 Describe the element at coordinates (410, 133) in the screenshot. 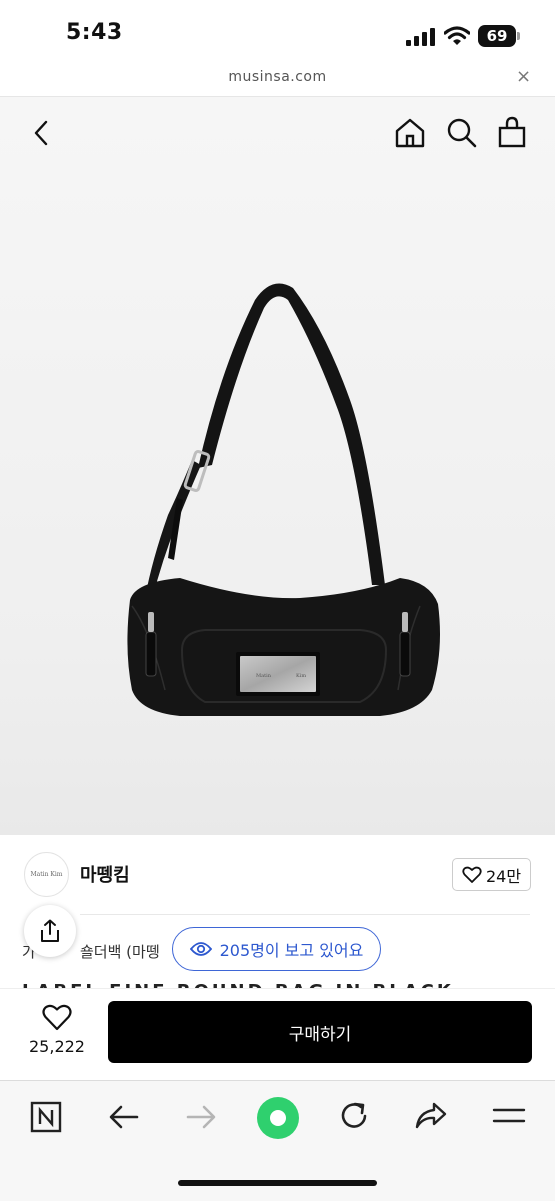

I see `home-icon` at that location.